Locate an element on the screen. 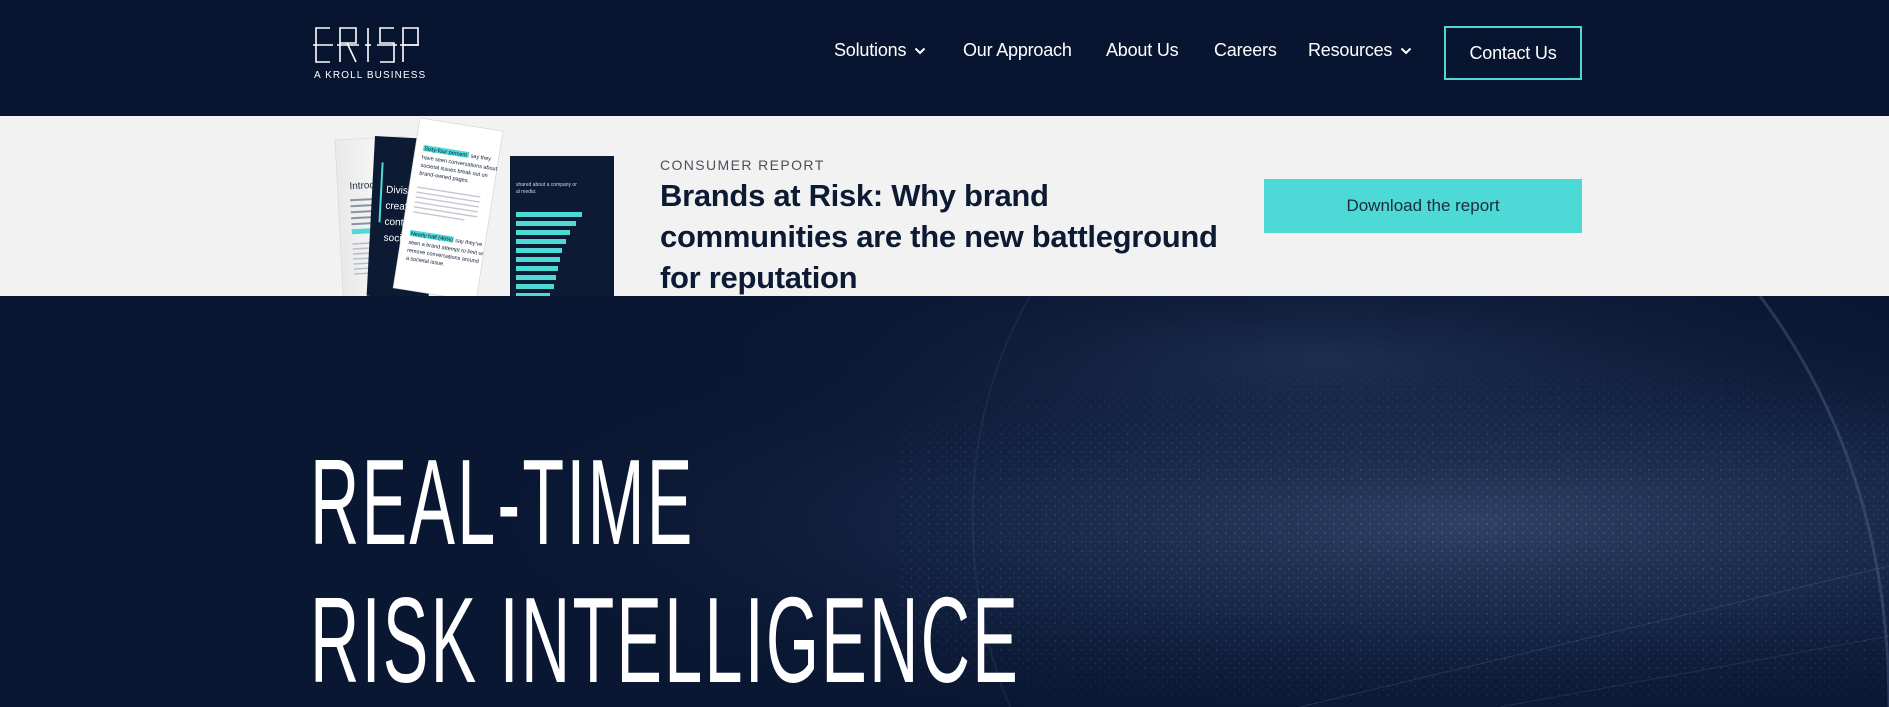 This screenshot has width=1889, height=707. nav-careers-label: Careers is located at coordinates (1245, 50).